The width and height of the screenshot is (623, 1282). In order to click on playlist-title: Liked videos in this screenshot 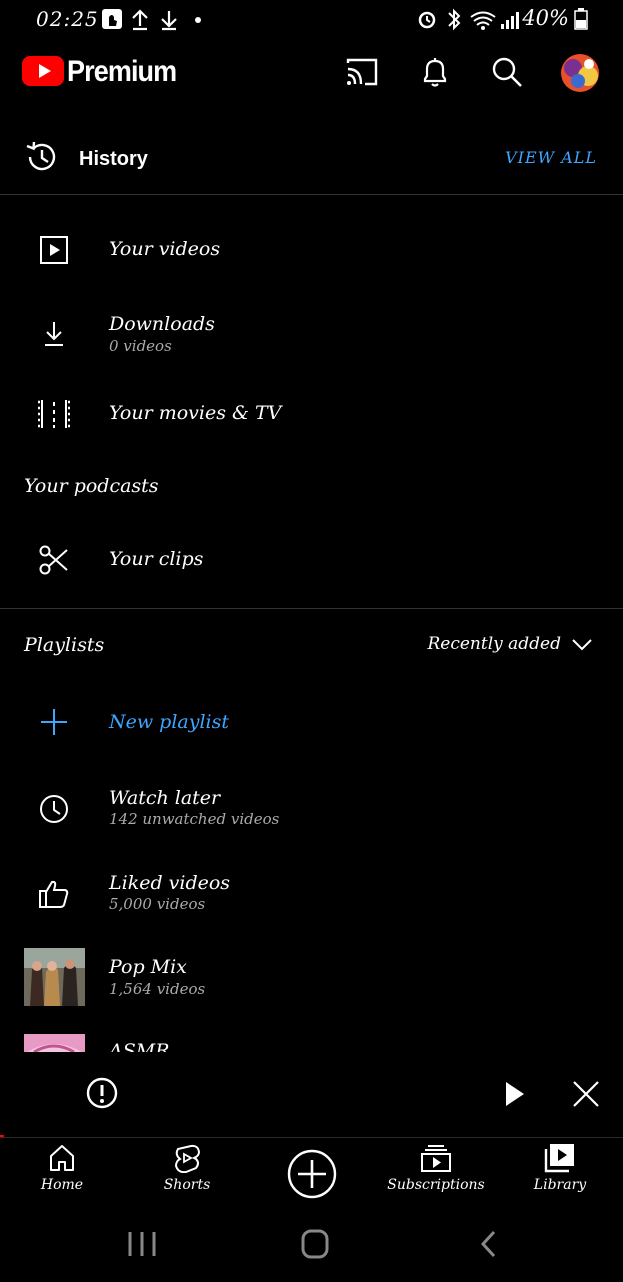, I will do `click(170, 883)`.